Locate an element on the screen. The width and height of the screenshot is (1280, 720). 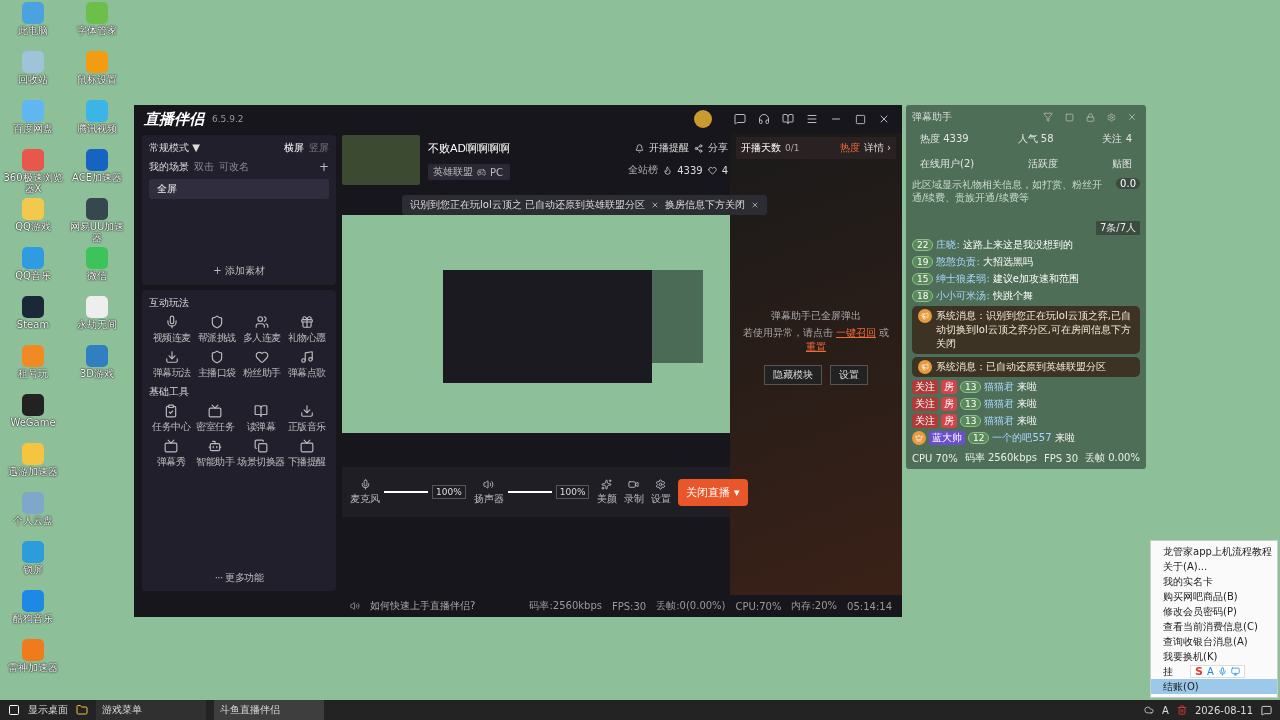
tool-button: 帮派挑战 is located at coordinates (216, 330).